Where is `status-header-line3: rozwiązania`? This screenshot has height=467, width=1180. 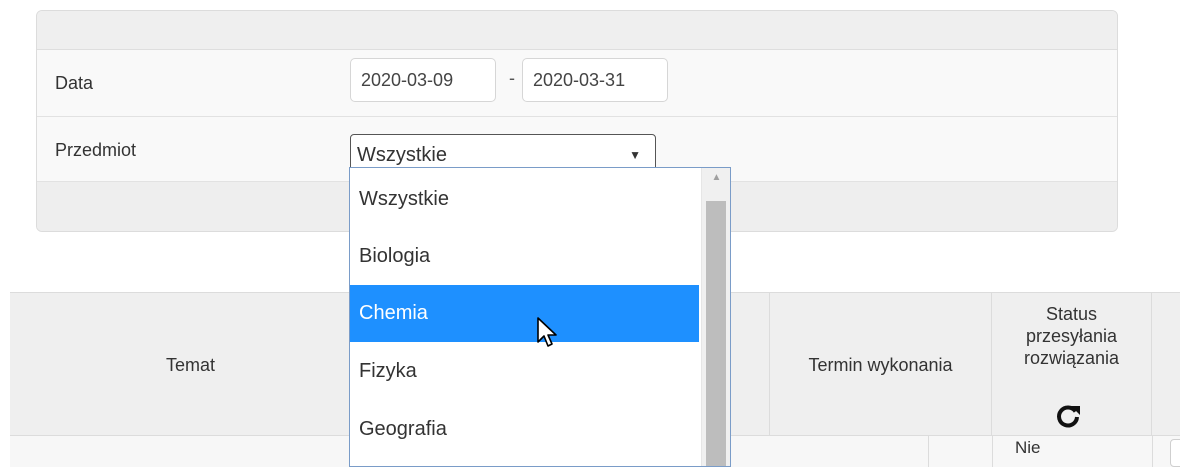
status-header-line3: rozwiązania is located at coordinates (1071, 358).